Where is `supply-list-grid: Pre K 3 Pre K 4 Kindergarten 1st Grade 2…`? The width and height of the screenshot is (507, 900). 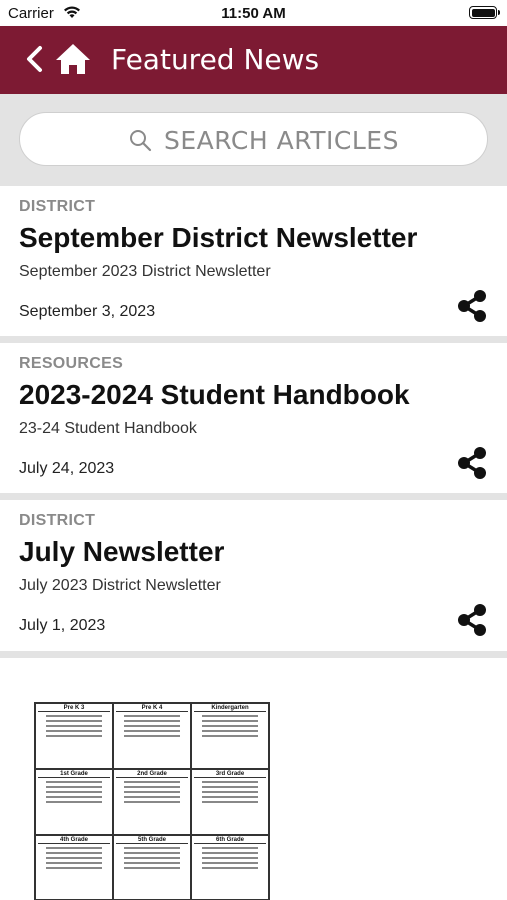 supply-list-grid: Pre K 3 Pre K 4 Kindergarten 1st Grade 2… is located at coordinates (152, 801).